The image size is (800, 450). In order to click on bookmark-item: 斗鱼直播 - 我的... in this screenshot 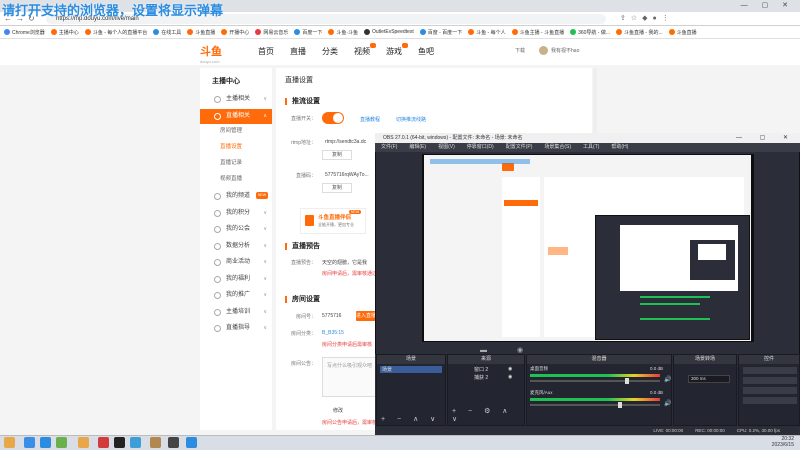, I will do `click(639, 32)`.